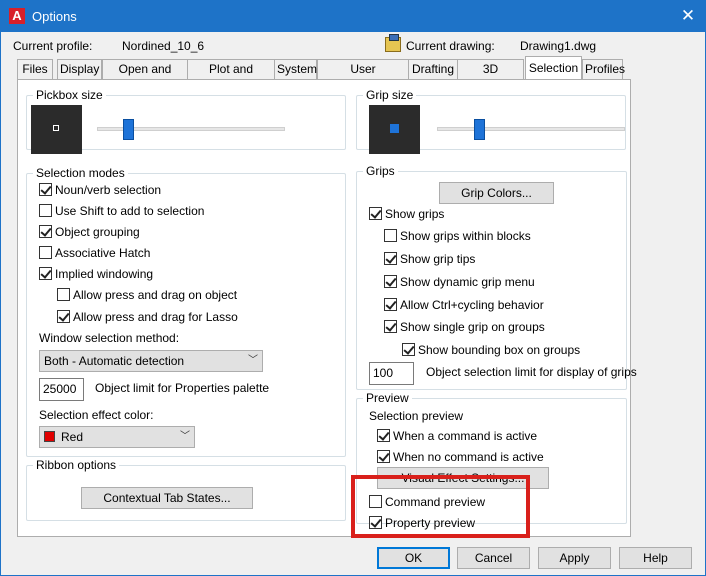  Describe the element at coordinates (531, 129) in the screenshot. I see `grip-size-slider-track` at that location.